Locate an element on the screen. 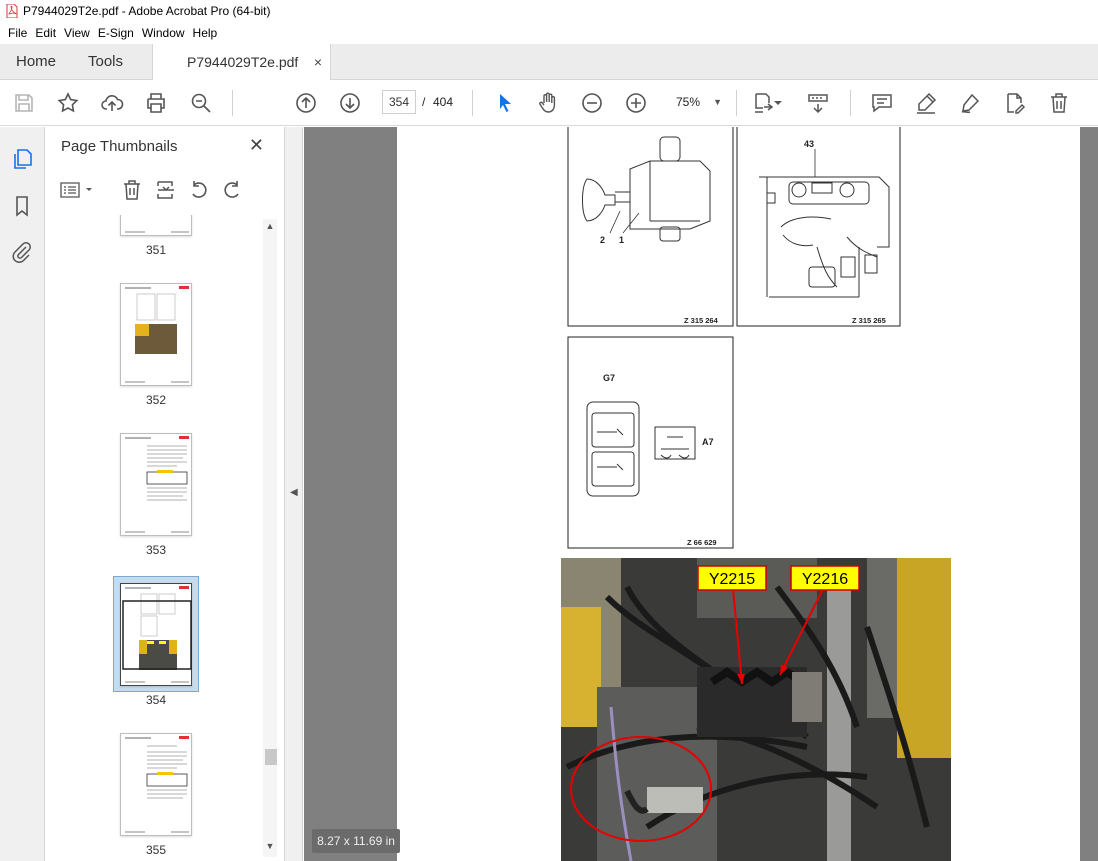  edit-pdf-icon is located at coordinates (1014, 103).